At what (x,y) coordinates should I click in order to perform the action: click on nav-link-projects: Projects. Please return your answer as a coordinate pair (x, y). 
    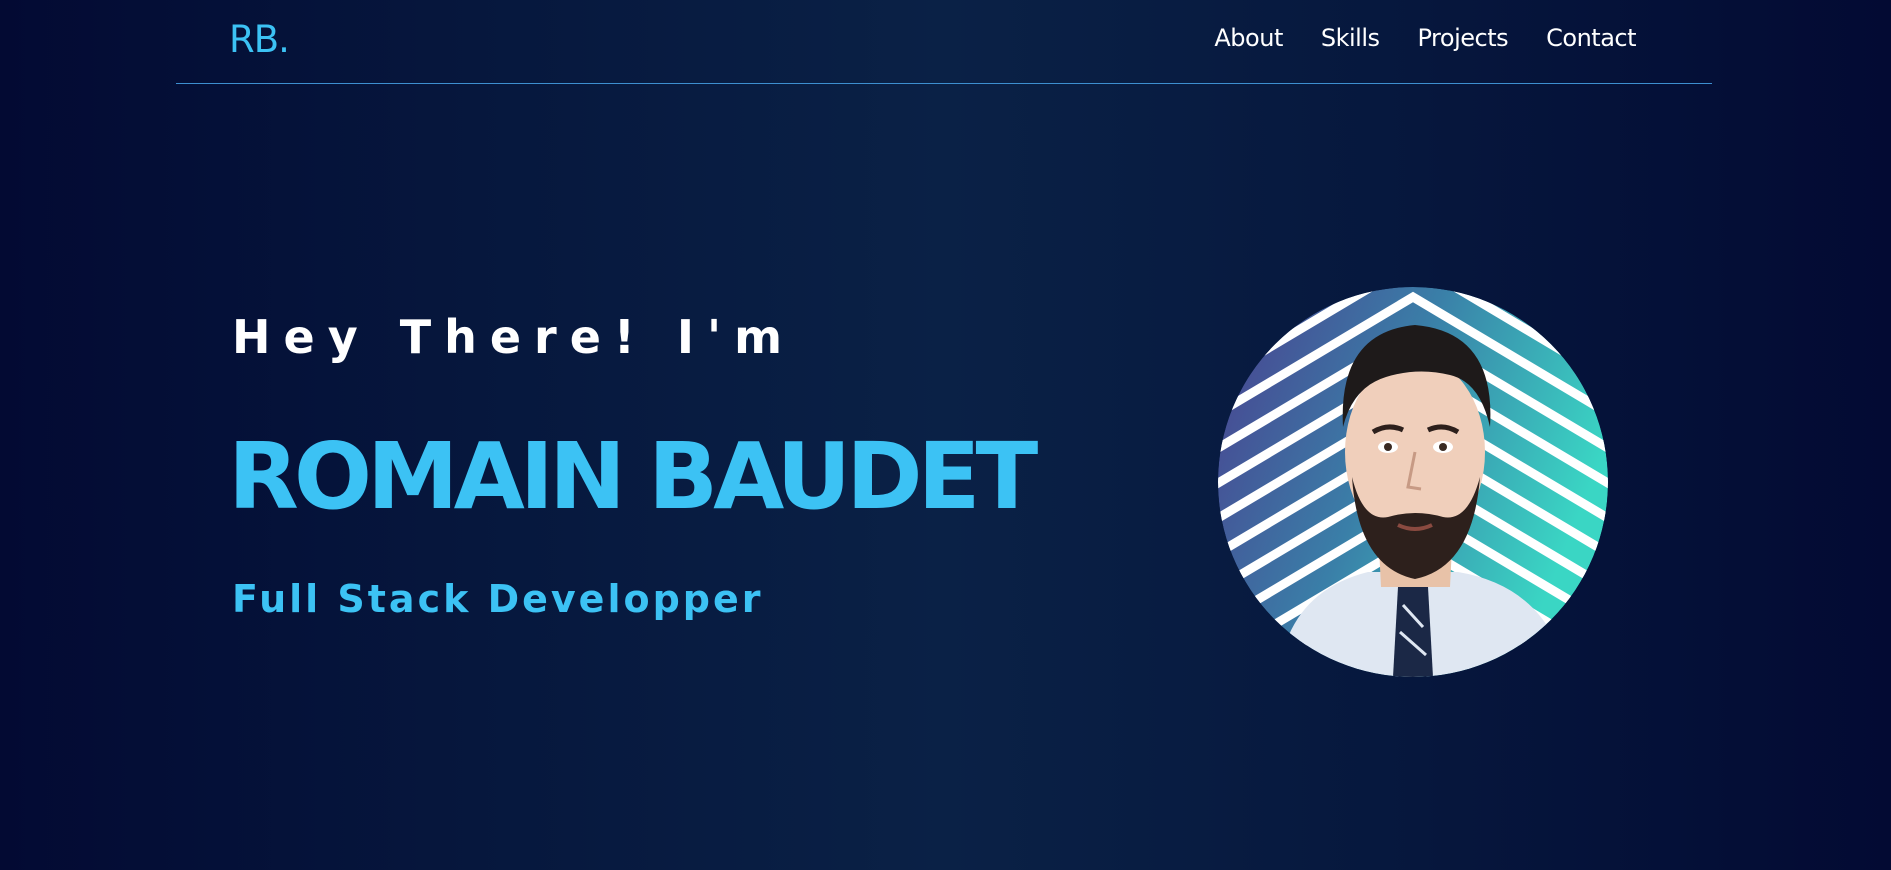
    Looking at the image, I should click on (1463, 38).